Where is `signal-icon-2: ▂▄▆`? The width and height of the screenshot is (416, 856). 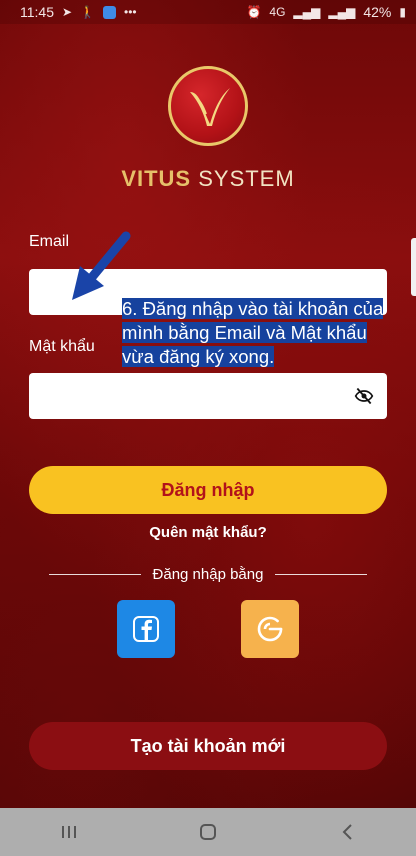
signal-icon-2: ▂▄▆ is located at coordinates (342, 12).